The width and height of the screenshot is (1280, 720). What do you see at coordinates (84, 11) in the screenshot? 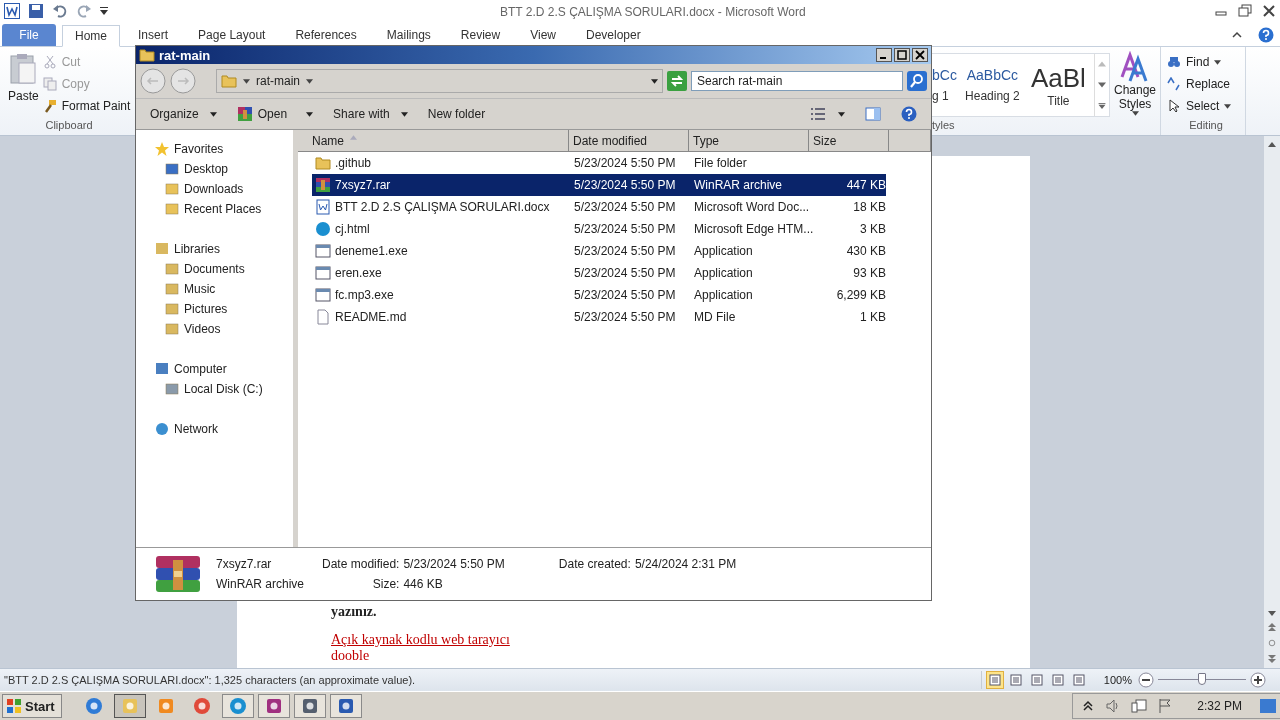
I see `redo-icon` at bounding box center [84, 11].